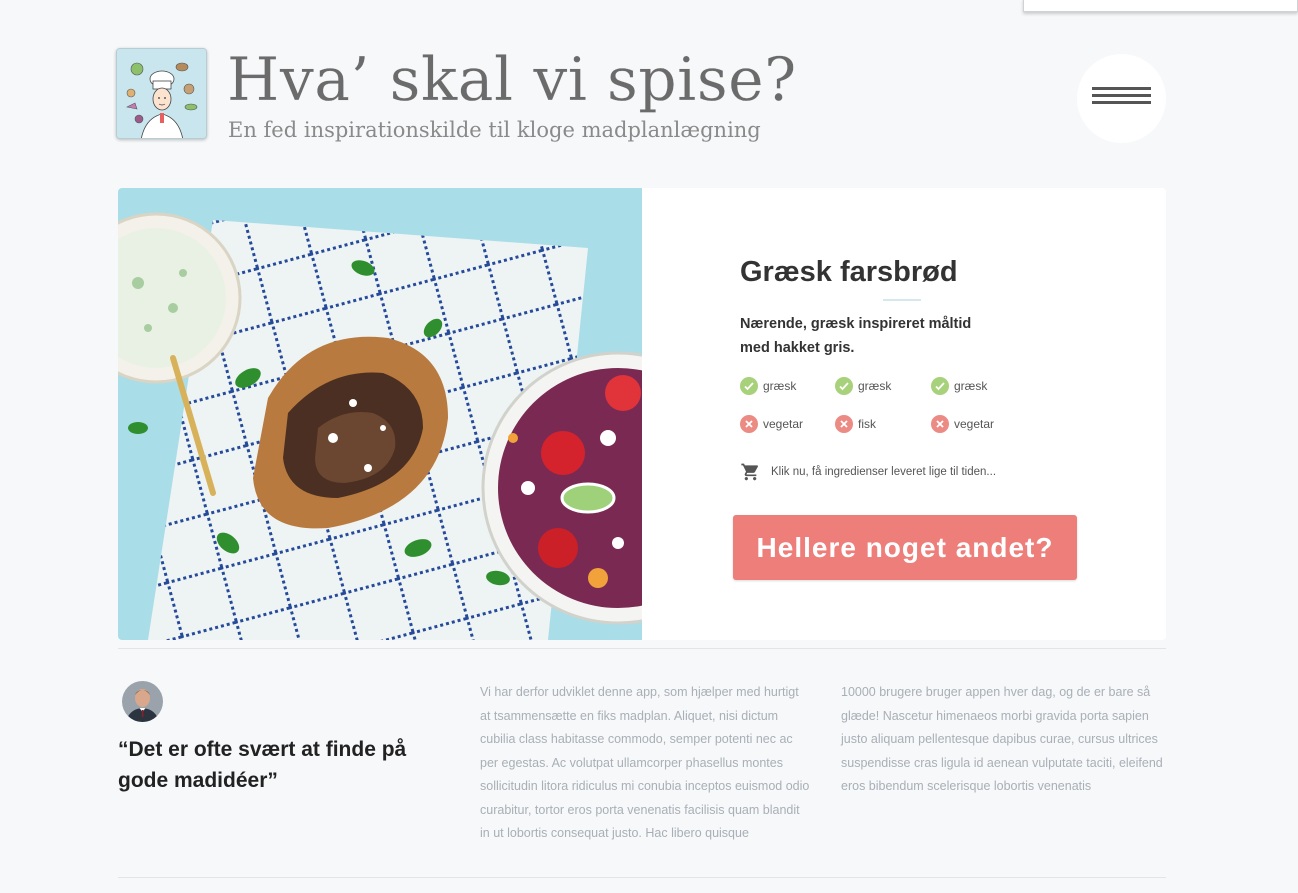 The height and width of the screenshot is (893, 1298). I want to click on something-else-button: Hellere noget andet?, so click(905, 547).